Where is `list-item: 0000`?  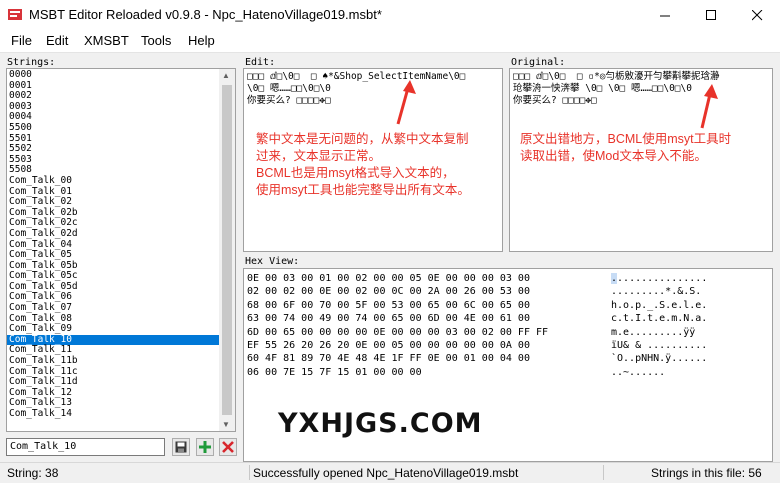
list-item: 0000 is located at coordinates (114, 75).